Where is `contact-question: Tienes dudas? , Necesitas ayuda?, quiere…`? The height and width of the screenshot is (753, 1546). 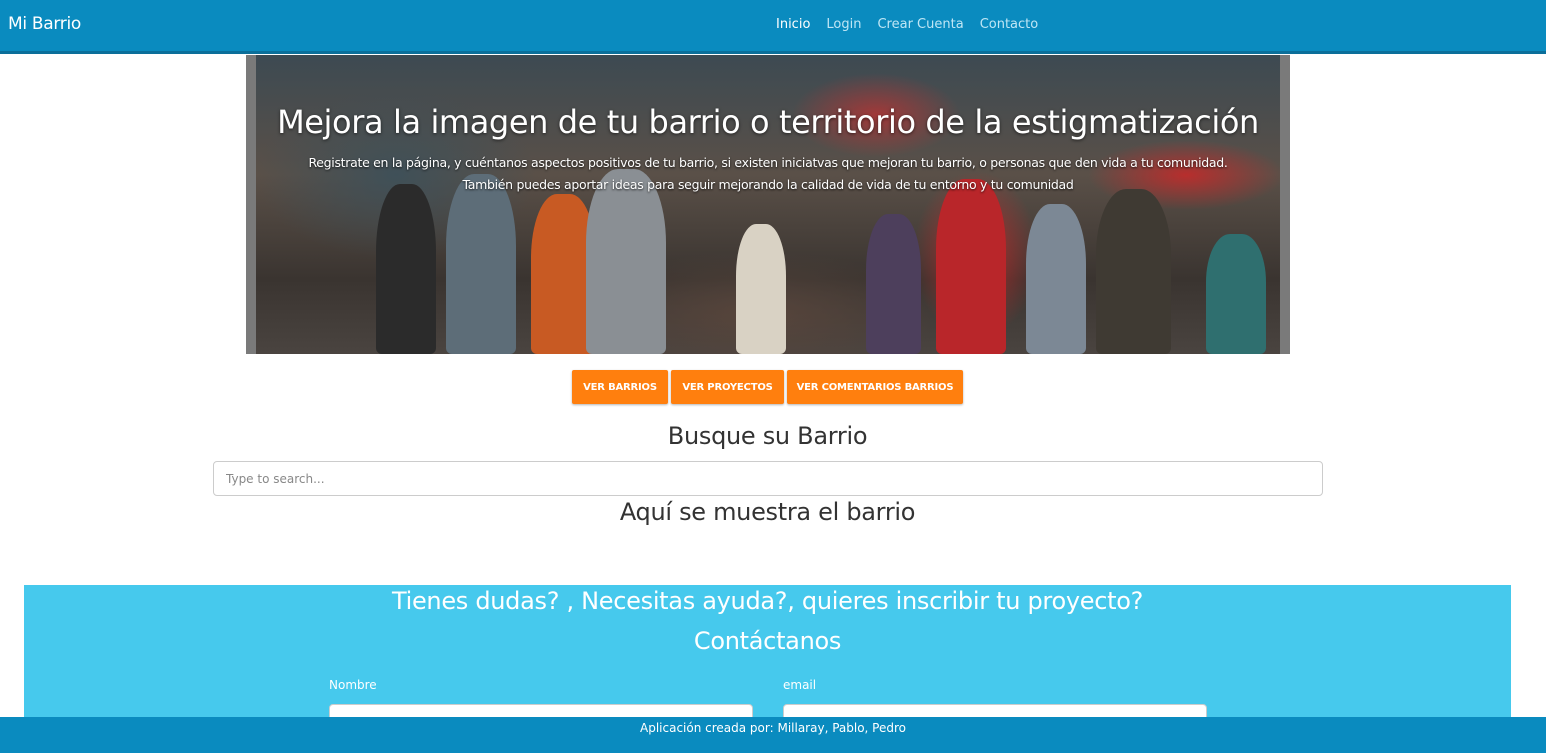
contact-question: Tienes dudas? , Necesitas ayuda?, quiere… is located at coordinates (767, 601).